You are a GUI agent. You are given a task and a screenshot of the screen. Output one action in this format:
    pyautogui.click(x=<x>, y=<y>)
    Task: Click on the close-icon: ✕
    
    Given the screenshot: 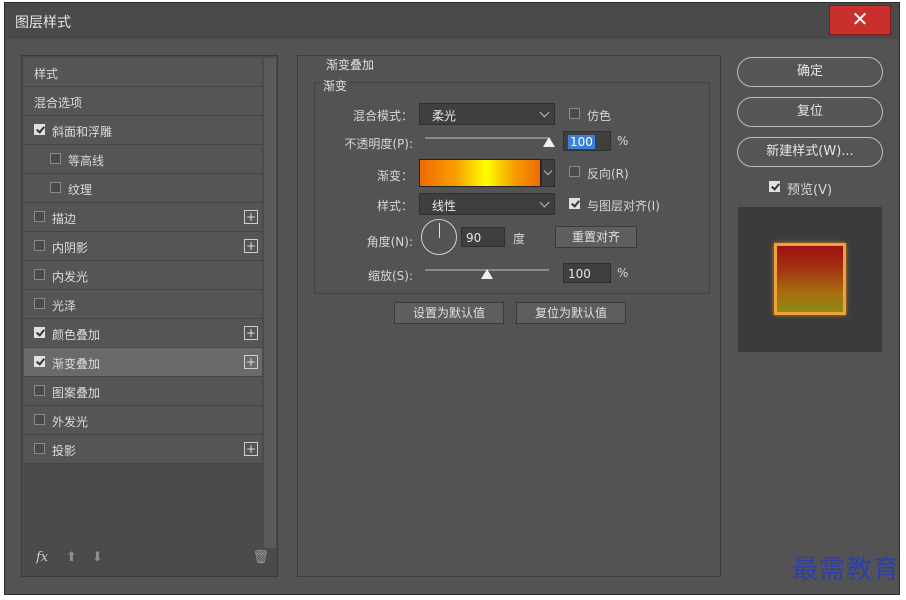 What is the action you would take?
    pyautogui.click(x=860, y=19)
    